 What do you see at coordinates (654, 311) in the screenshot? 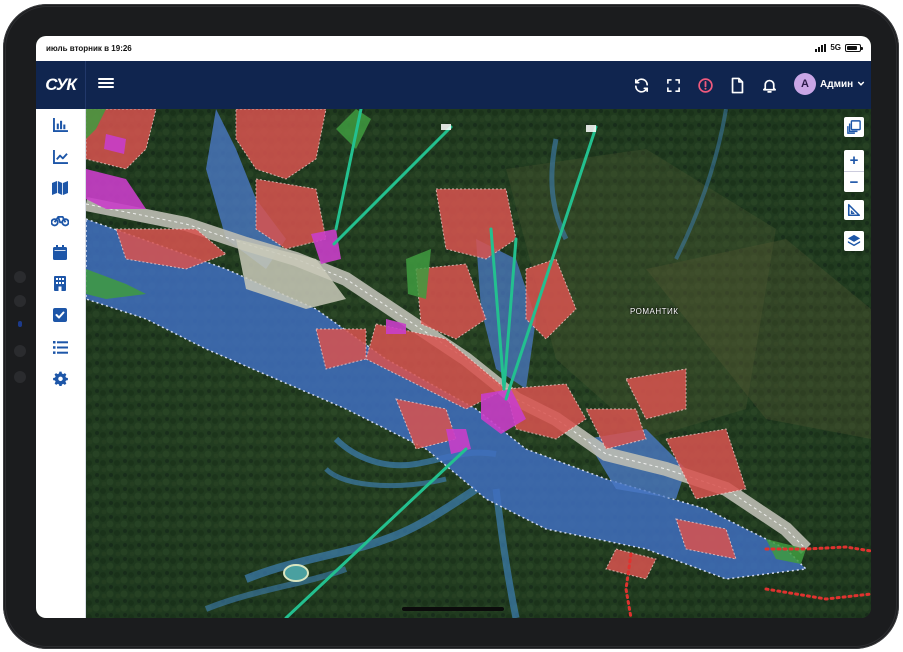
I see `map-place-label: РОМАНТИК` at bounding box center [654, 311].